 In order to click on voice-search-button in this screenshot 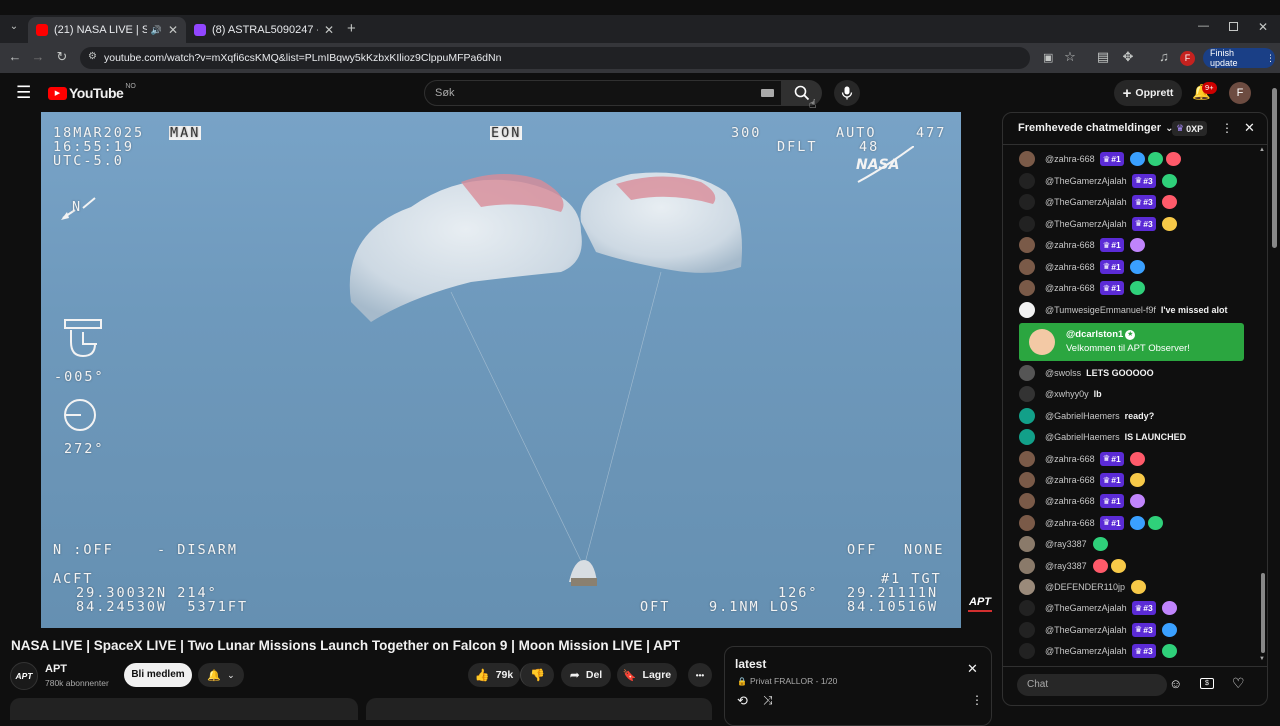, I will do `click(847, 93)`.